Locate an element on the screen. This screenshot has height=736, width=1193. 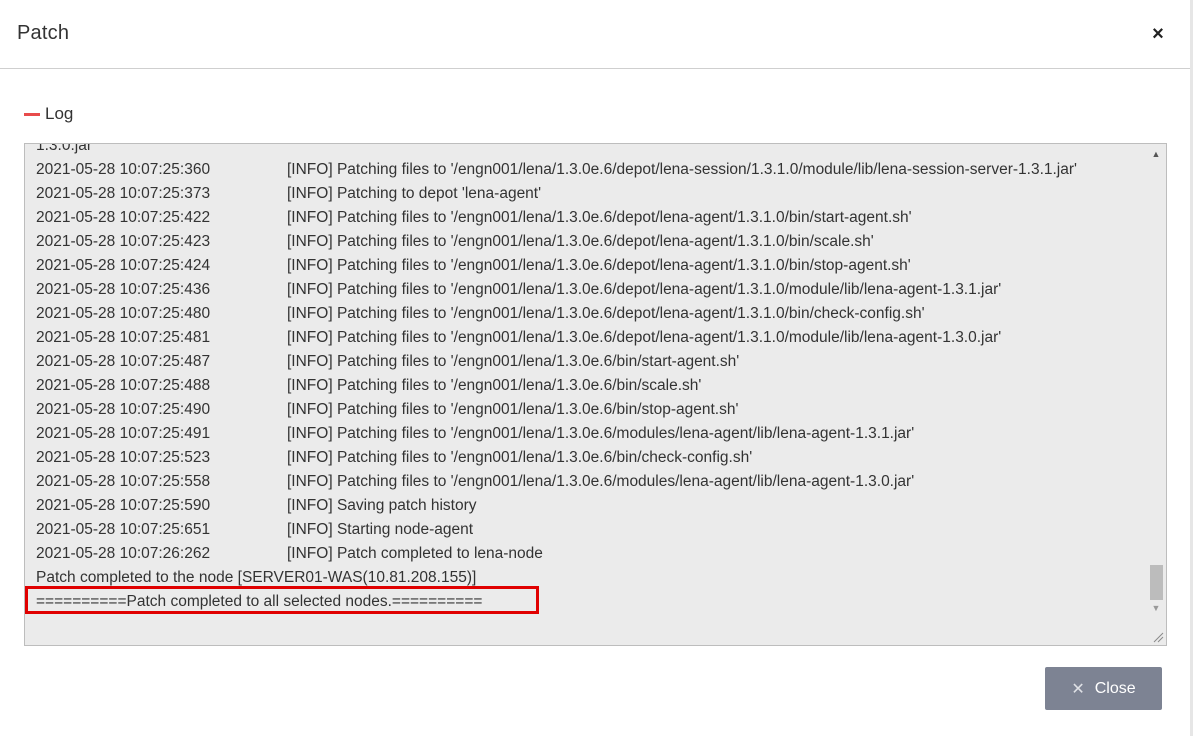
log-timestamp: 2021-05-28 10:07:25:490 is located at coordinates (123, 409).